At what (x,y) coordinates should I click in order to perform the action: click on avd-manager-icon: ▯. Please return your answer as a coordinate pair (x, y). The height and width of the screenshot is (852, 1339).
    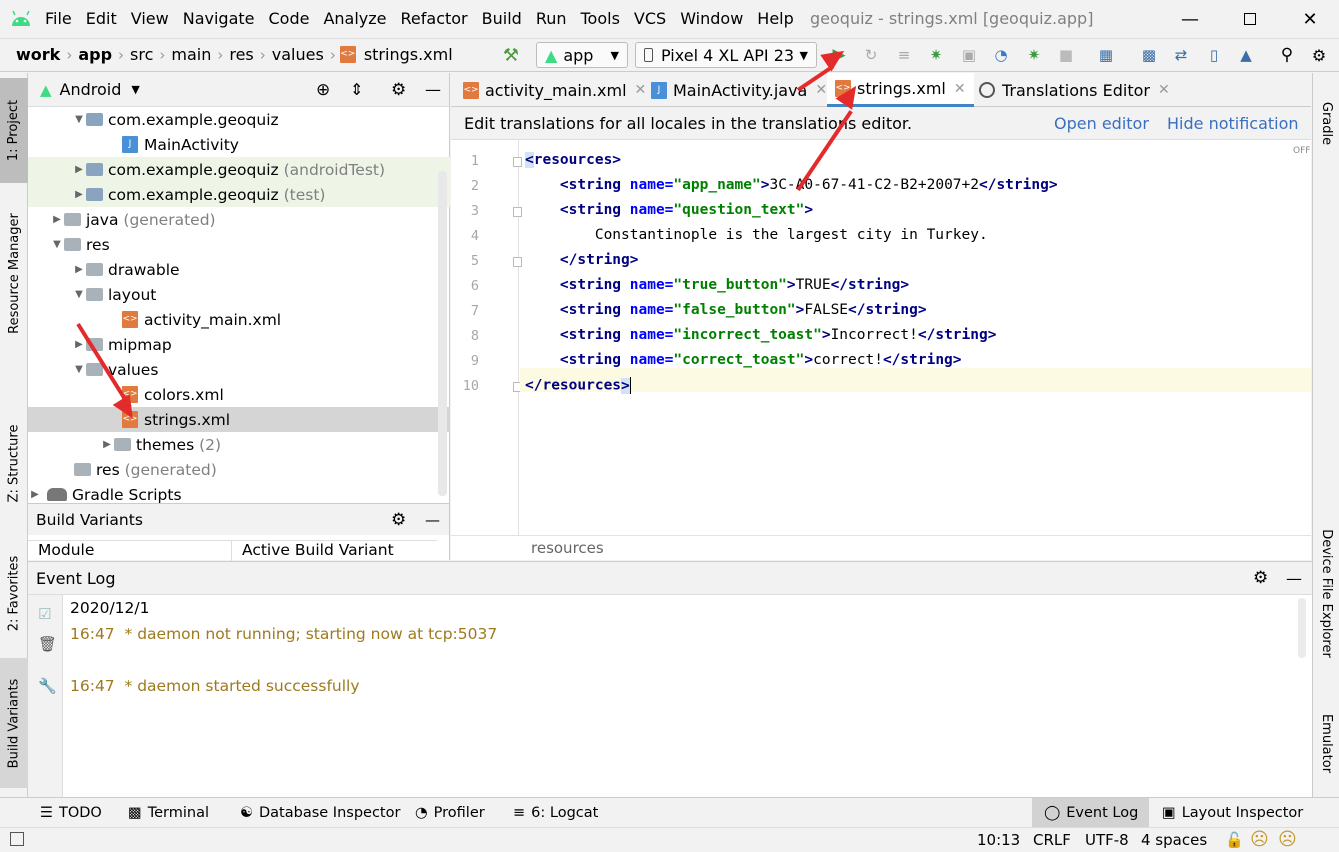
    Looking at the image, I should click on (1214, 55).